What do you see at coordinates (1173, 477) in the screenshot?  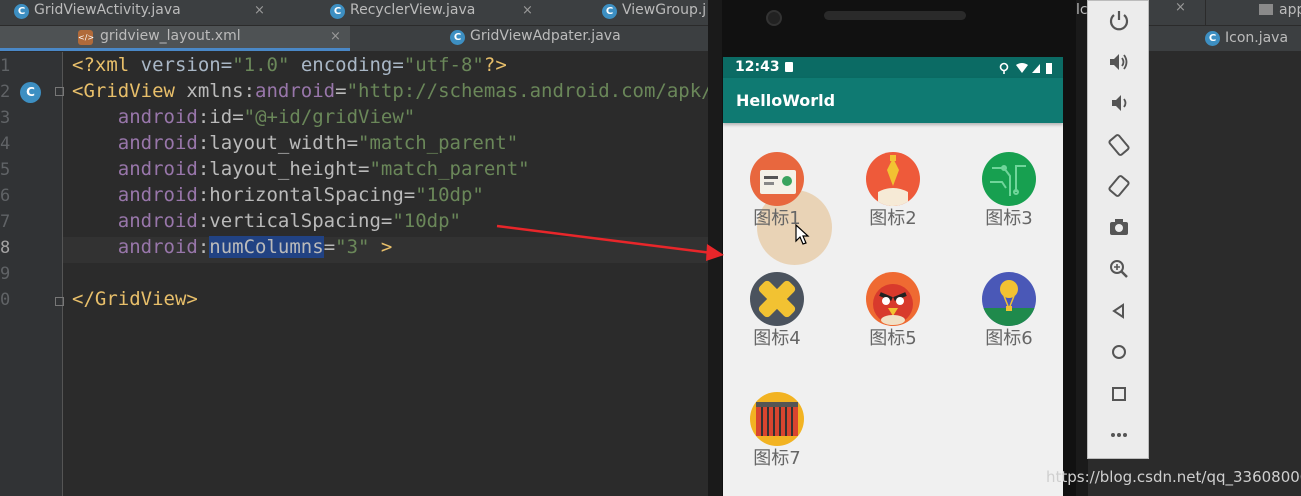 I see `watermark: https://blog.csdn.net/qq_33608000` at bounding box center [1173, 477].